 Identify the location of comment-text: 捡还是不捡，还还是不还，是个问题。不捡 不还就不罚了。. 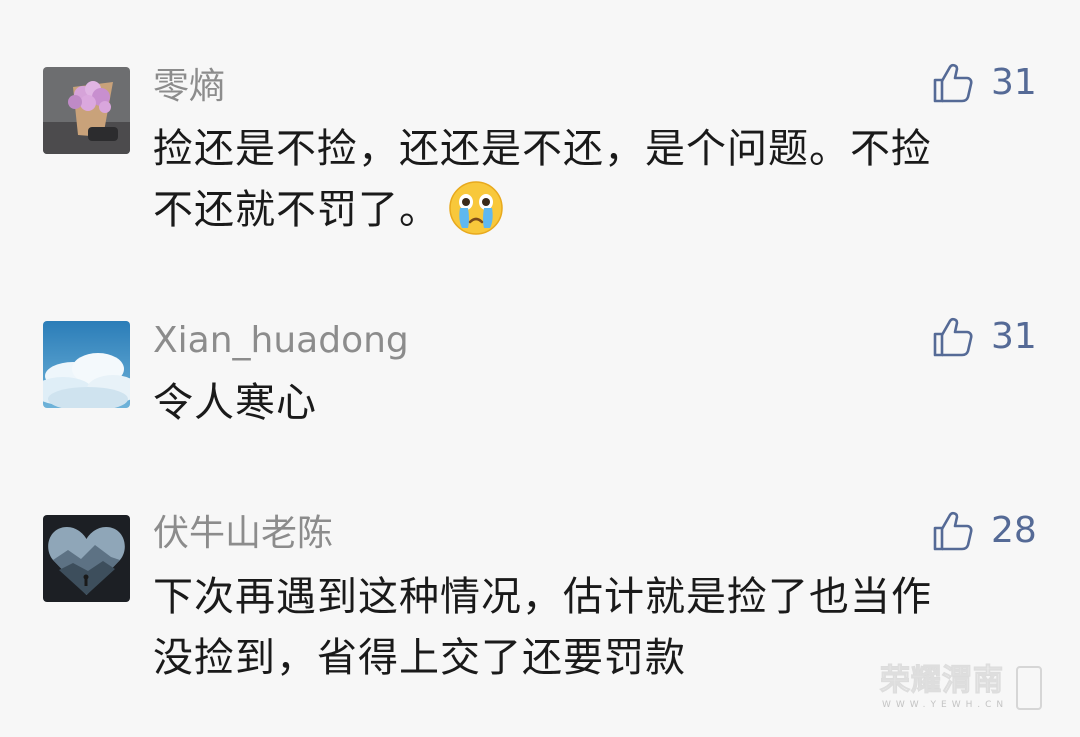
(583, 180).